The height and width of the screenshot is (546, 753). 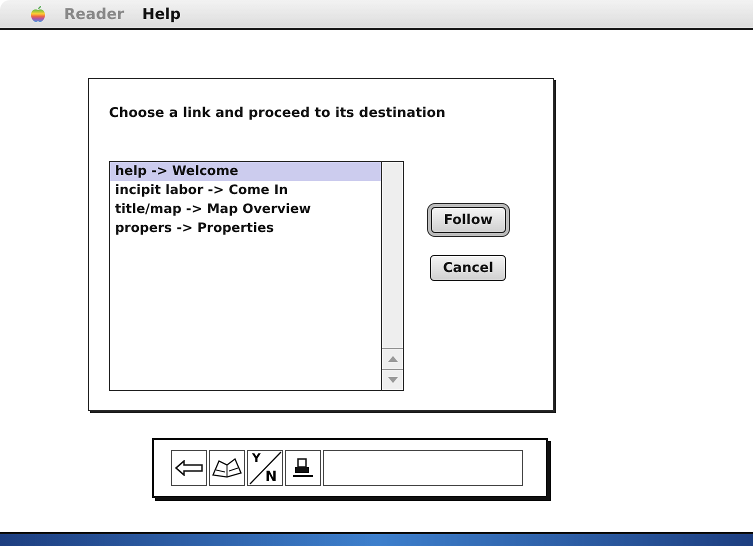 I want to click on slash-icon, so click(x=265, y=468).